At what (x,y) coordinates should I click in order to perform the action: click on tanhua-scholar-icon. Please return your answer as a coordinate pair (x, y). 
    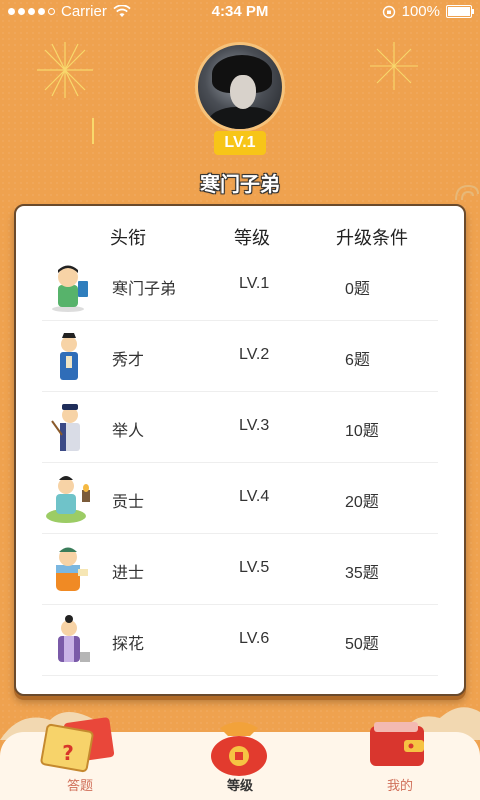
    Looking at the image, I should click on (74, 638).